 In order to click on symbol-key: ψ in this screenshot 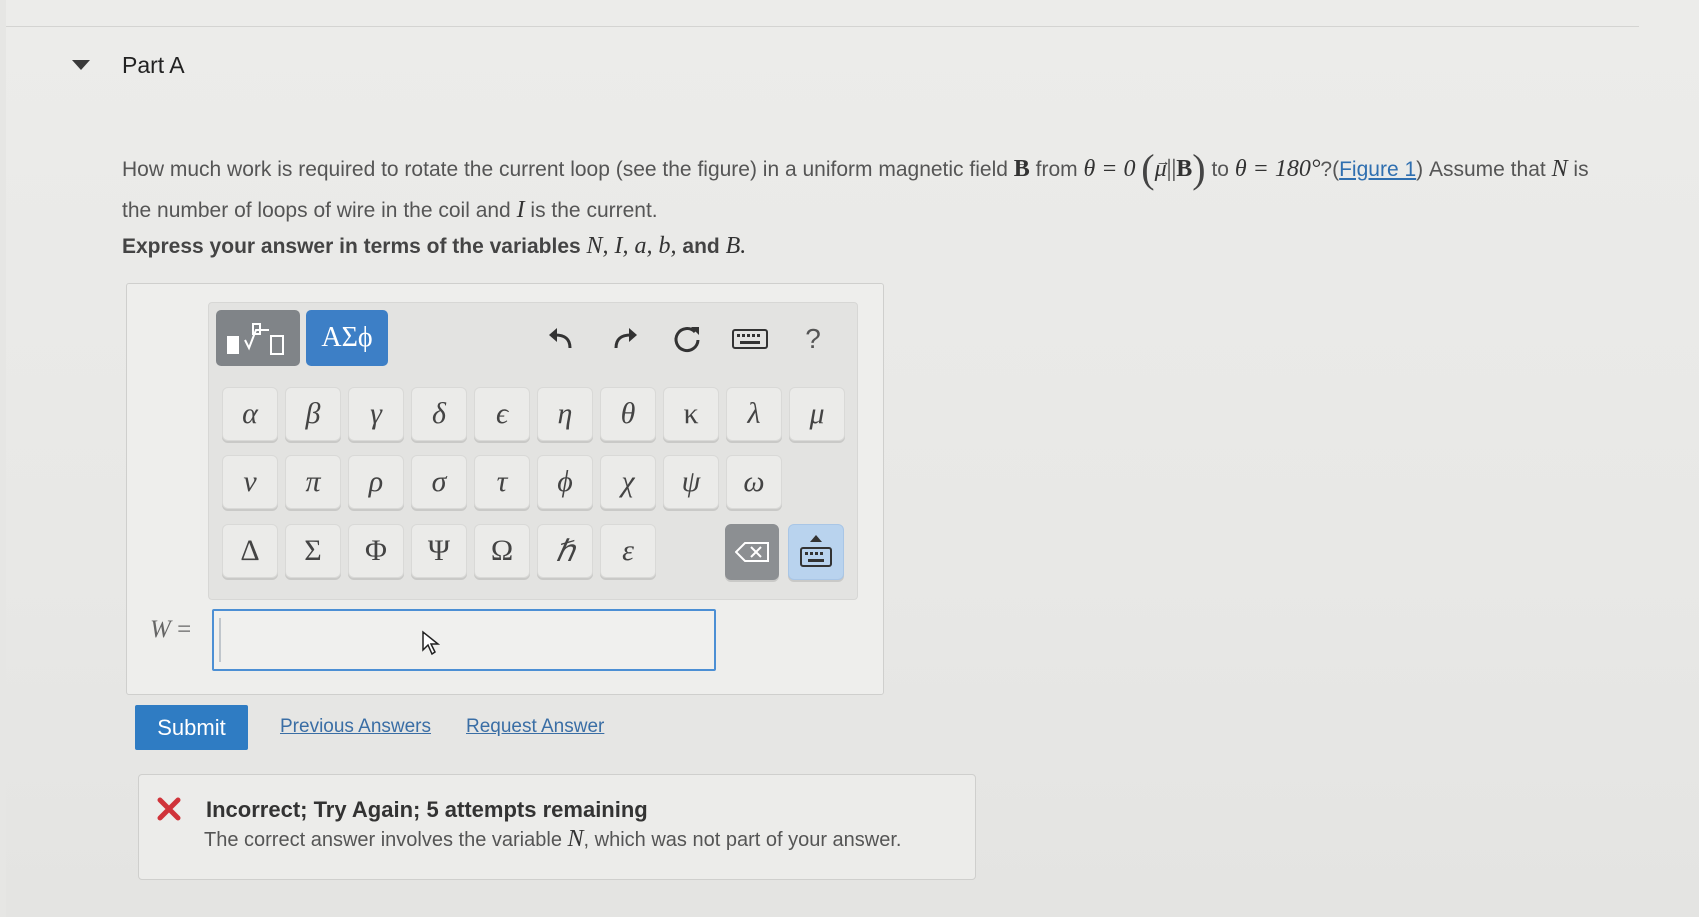, I will do `click(691, 482)`.